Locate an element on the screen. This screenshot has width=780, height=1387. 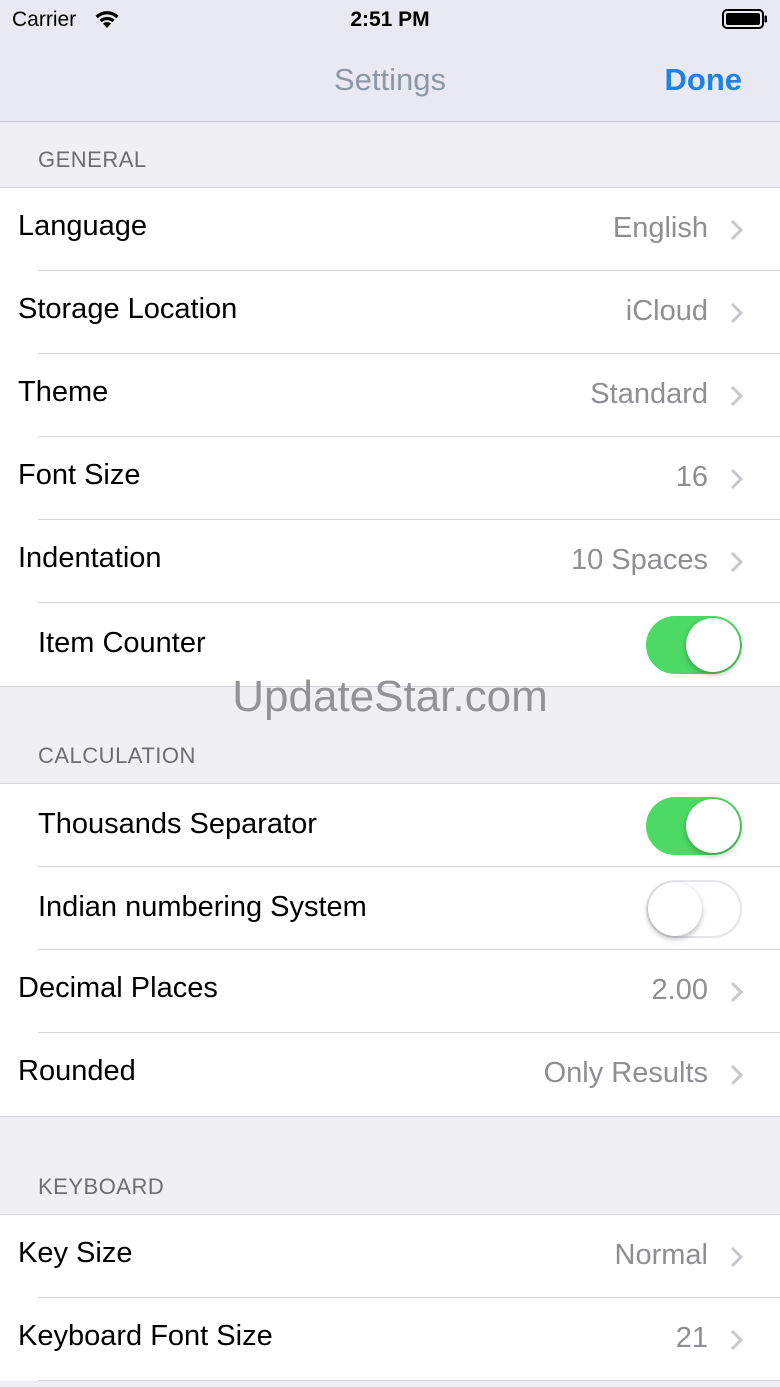
status-time: 2:51 PM is located at coordinates (390, 19).